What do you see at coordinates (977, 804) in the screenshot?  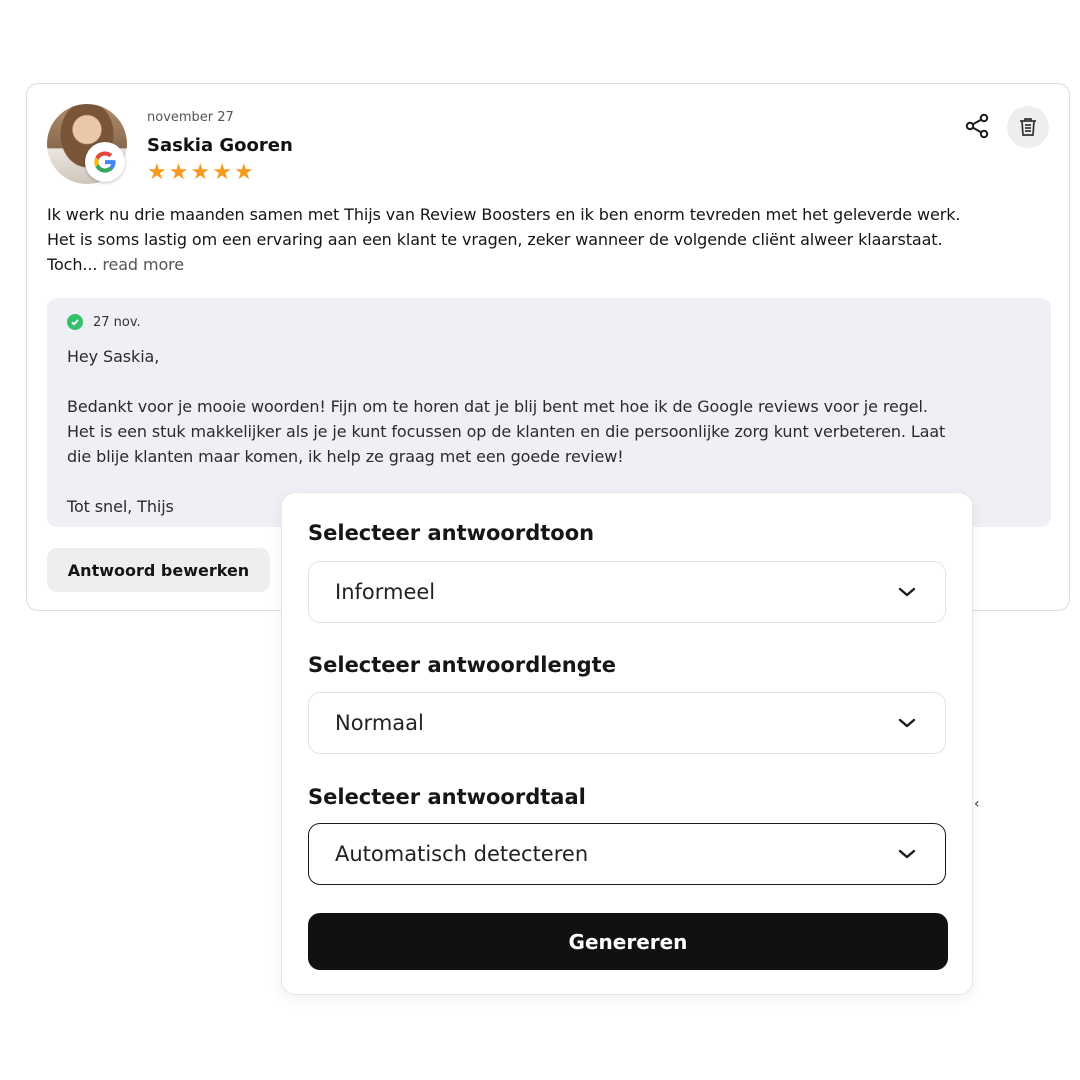 I see `partial-chevron-icon: ‹` at bounding box center [977, 804].